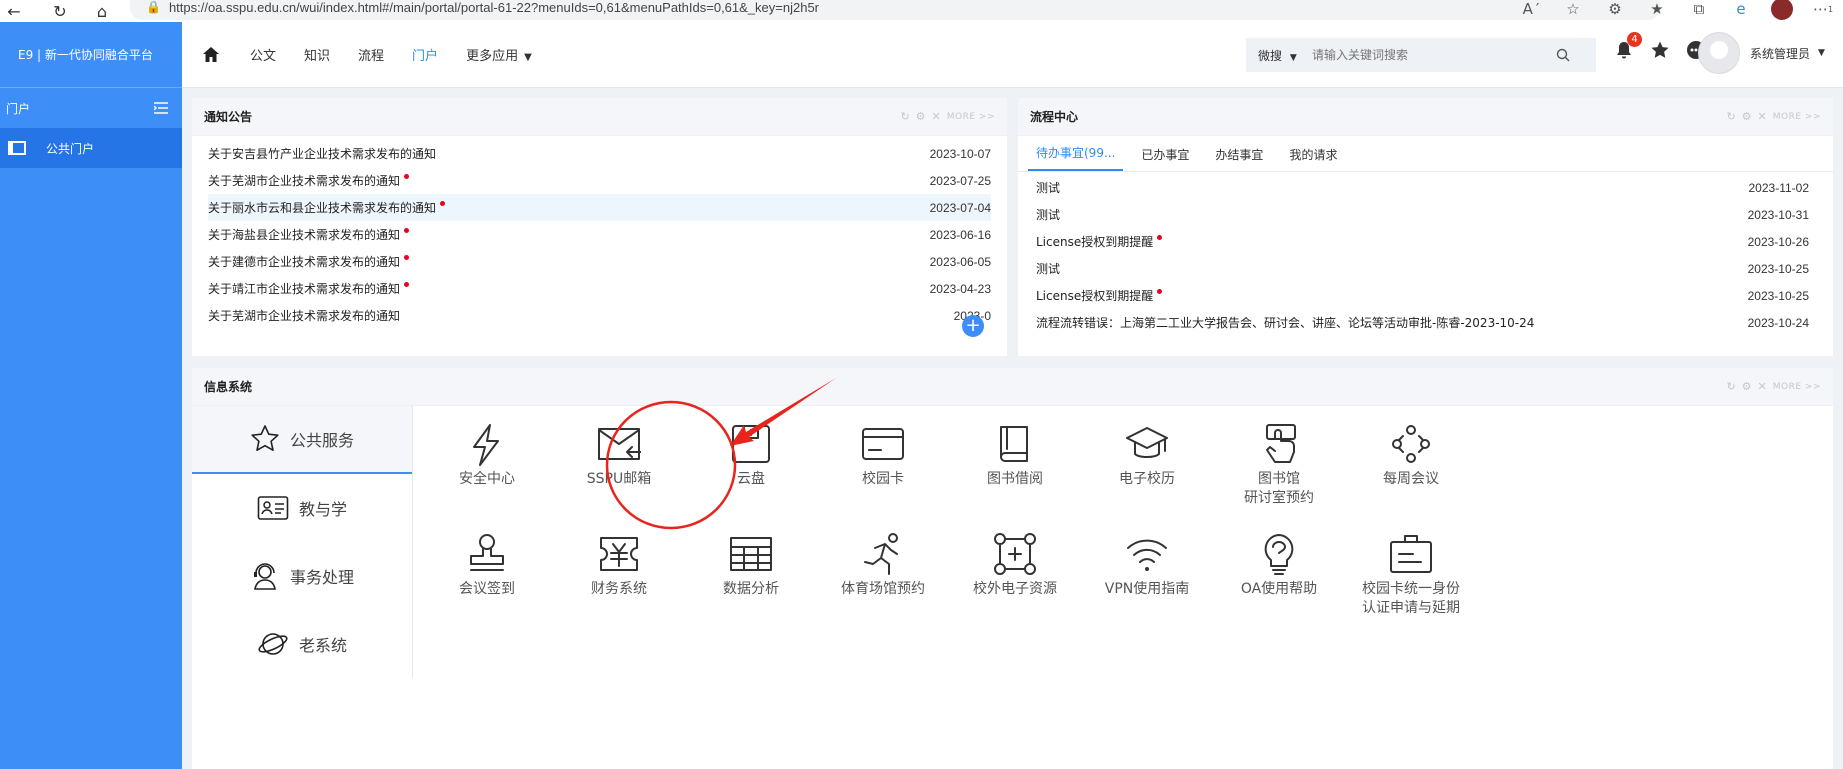 This screenshot has width=1843, height=769. Describe the element at coordinates (883, 565) in the screenshot. I see `app-tile: 体育场馆预约` at that location.